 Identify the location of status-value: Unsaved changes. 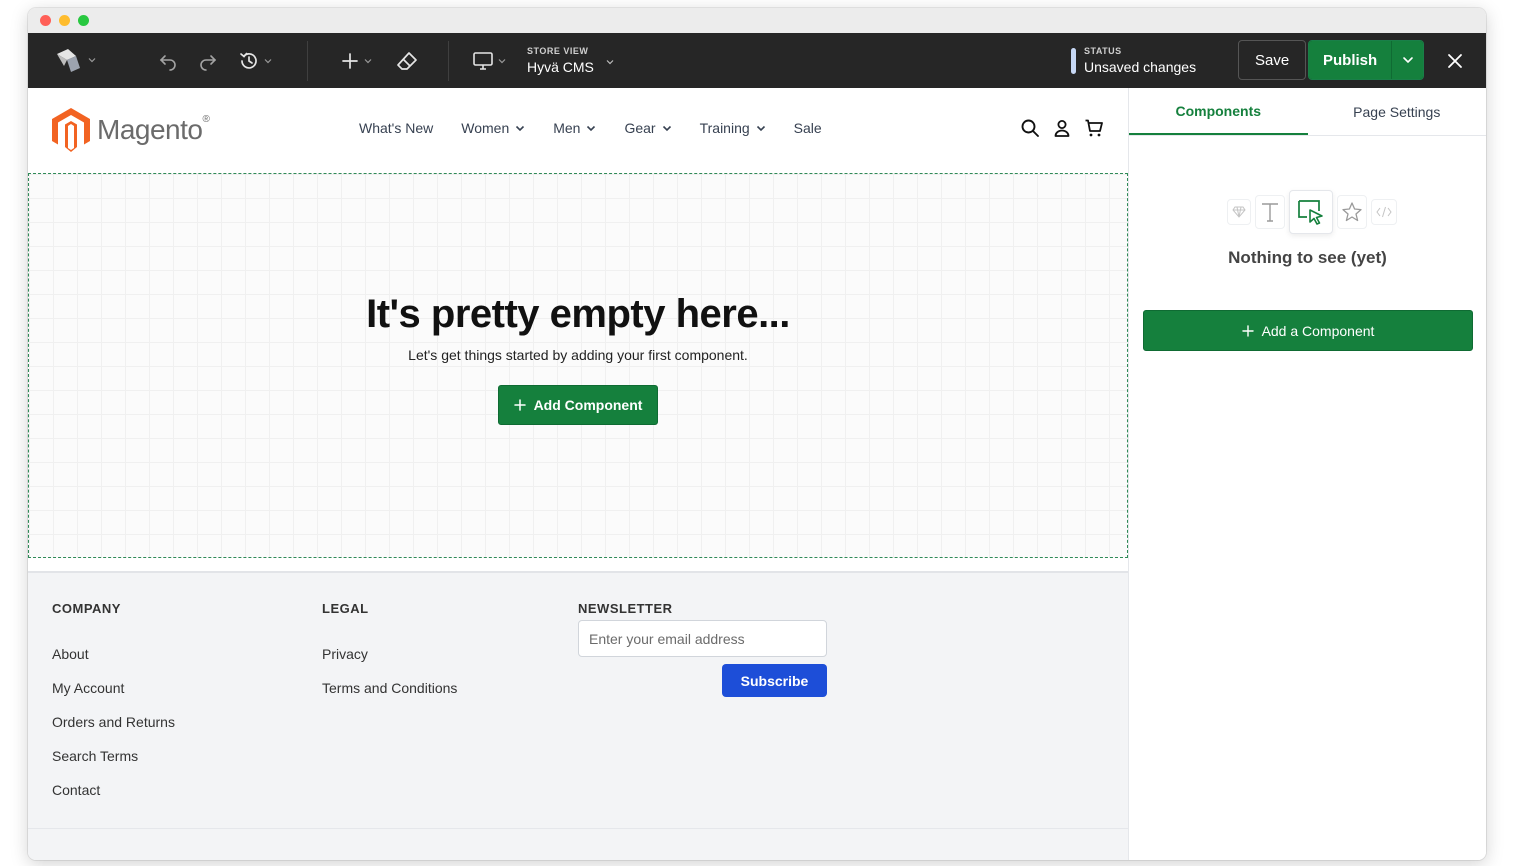
(1140, 67).